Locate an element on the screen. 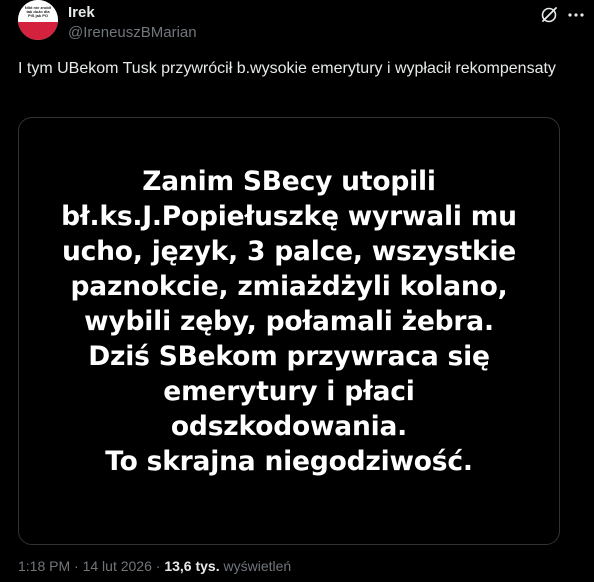 This screenshot has width=594, height=582. tweet-date: 14 lut 2026 is located at coordinates (117, 566).